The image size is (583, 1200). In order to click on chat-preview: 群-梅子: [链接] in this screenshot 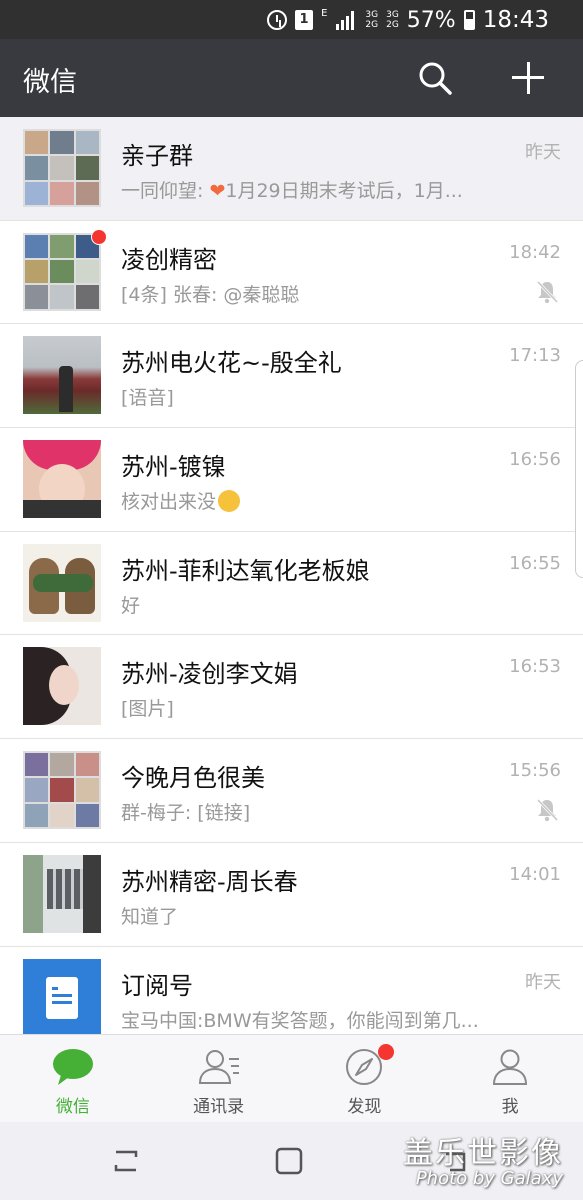, I will do `click(186, 813)`.